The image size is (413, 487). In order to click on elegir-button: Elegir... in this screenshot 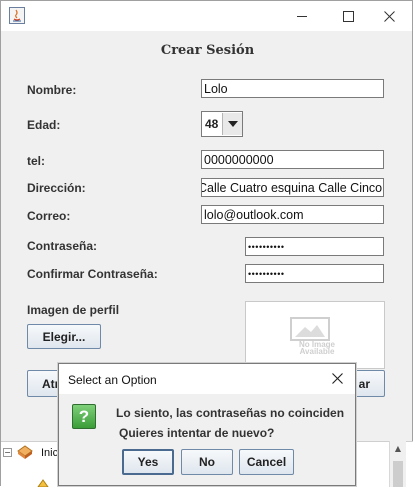, I will do `click(64, 336)`.